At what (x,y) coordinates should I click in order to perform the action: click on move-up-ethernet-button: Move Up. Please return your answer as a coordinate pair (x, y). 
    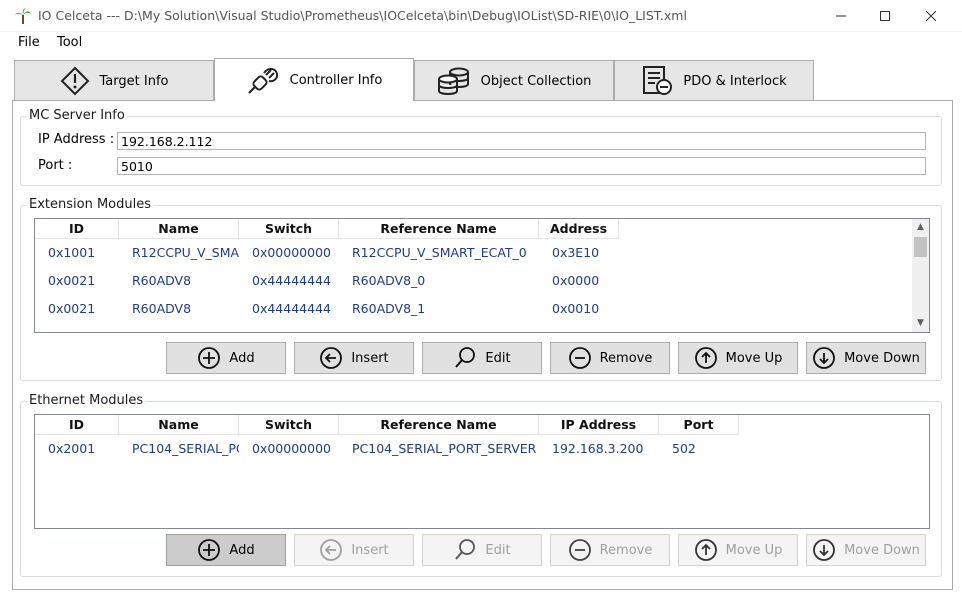
    Looking at the image, I should click on (738, 550).